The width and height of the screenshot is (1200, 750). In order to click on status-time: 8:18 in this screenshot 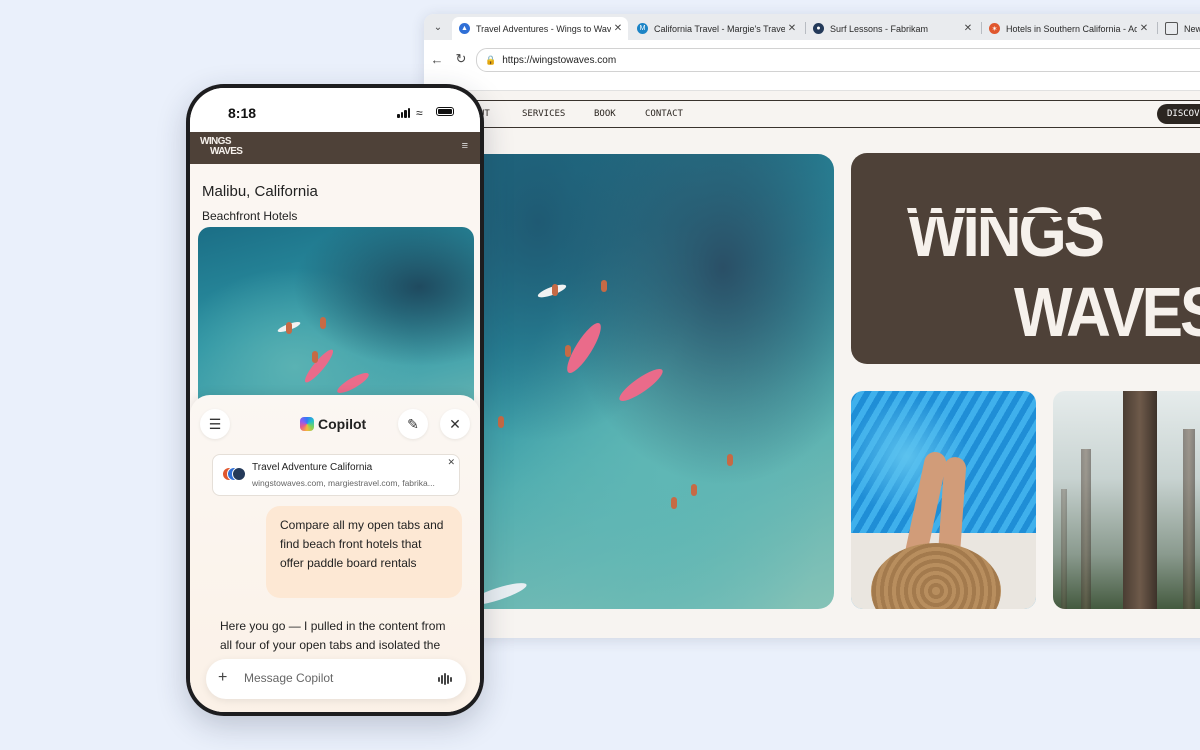, I will do `click(242, 113)`.